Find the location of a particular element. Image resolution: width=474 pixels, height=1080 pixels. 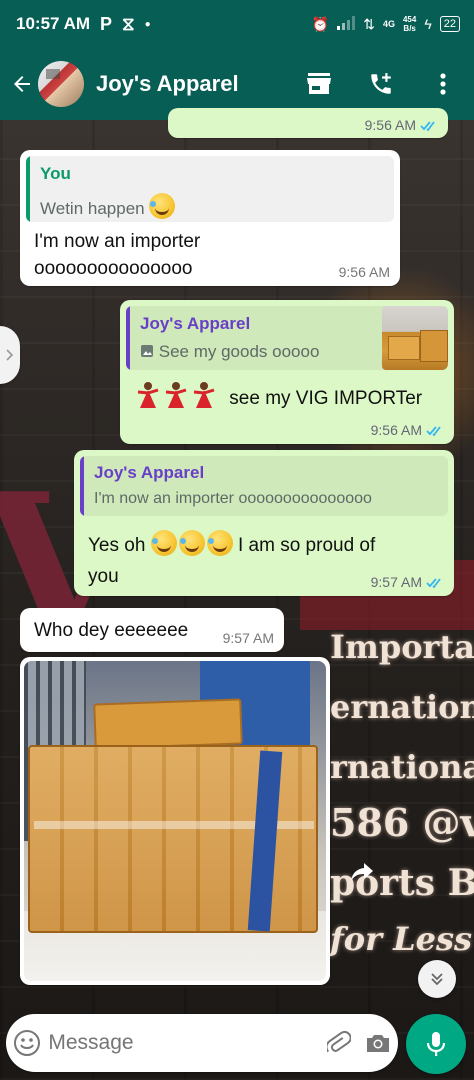

net-speed-unit: B/s is located at coordinates (409, 28).